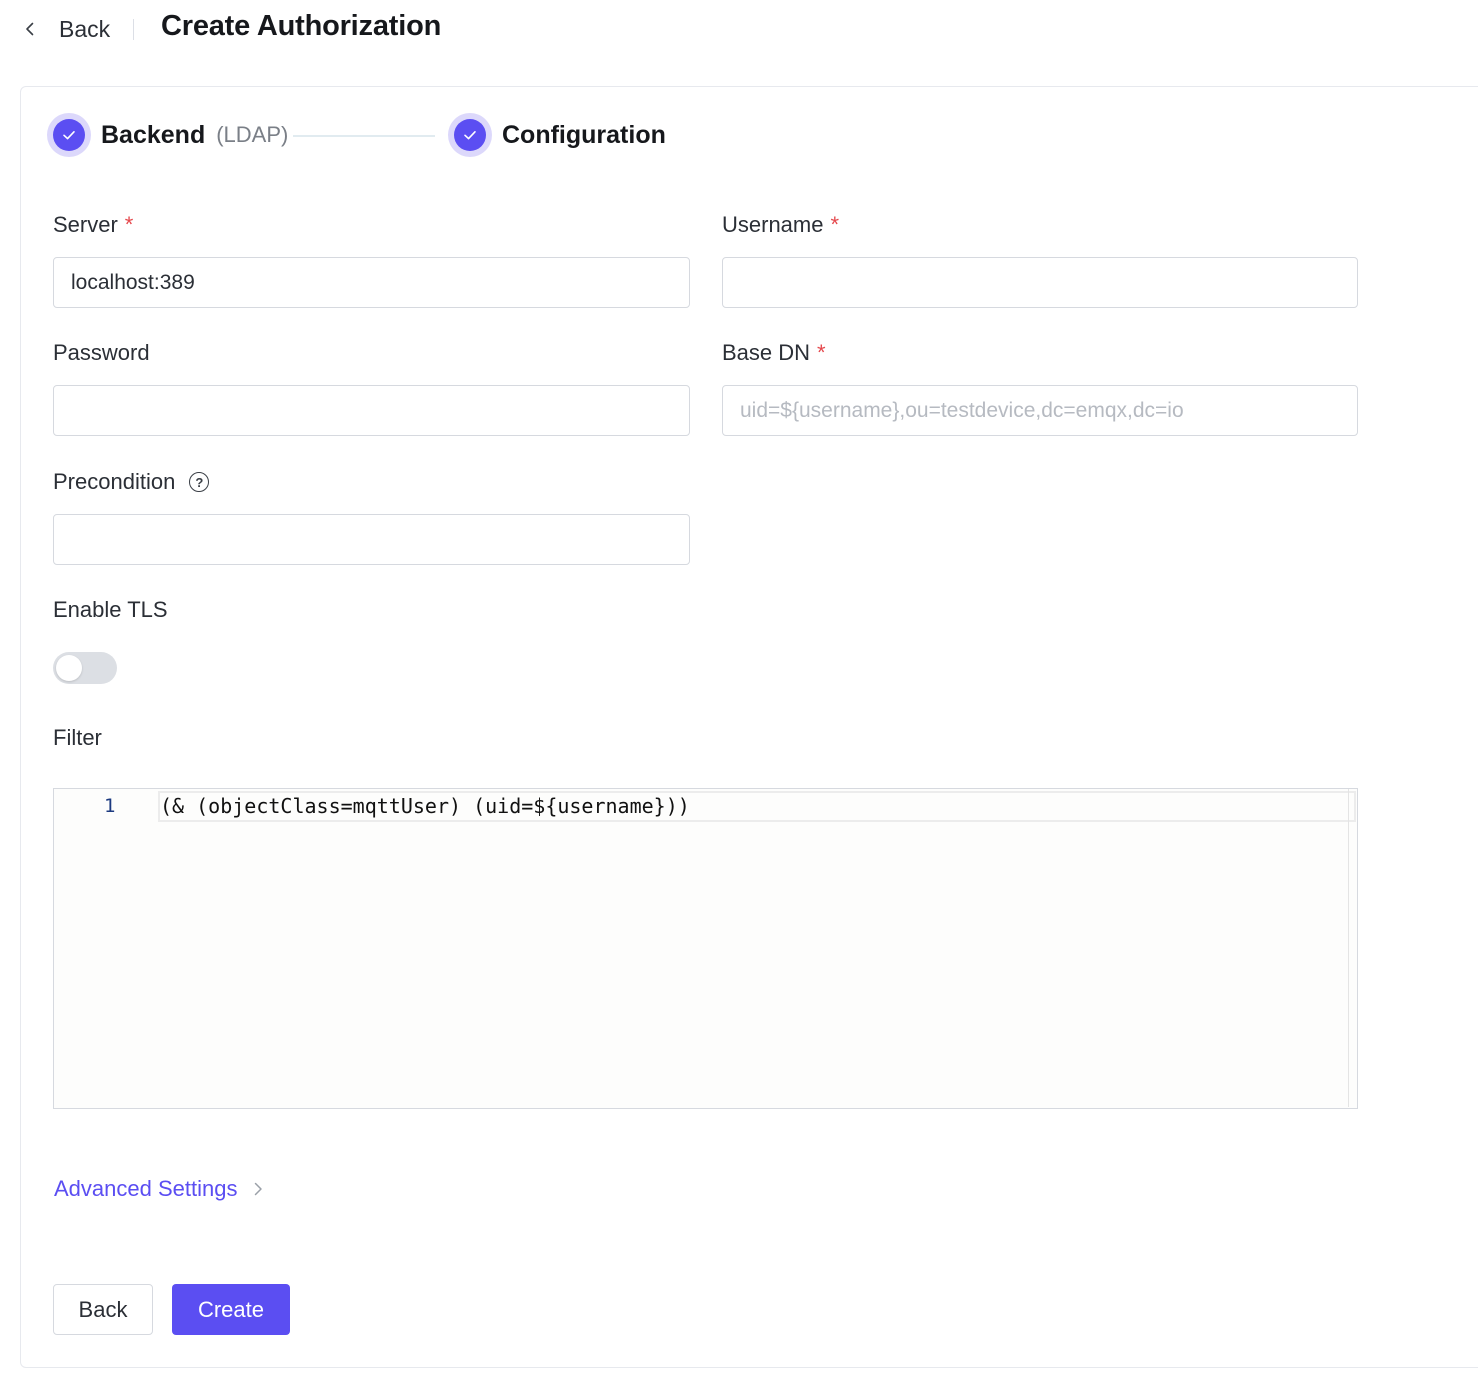 This screenshot has width=1478, height=1384. I want to click on header-back-link: Back, so click(66, 29).